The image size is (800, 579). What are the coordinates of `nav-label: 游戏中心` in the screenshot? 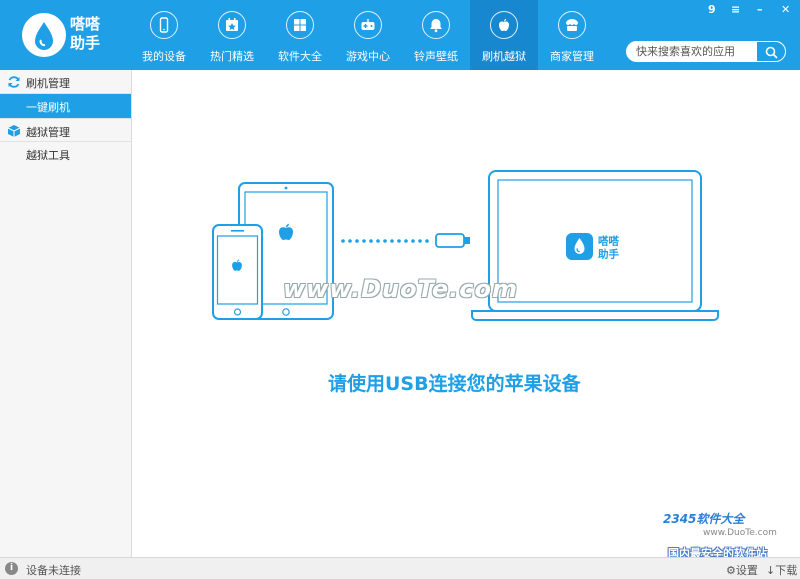 It's located at (368, 56).